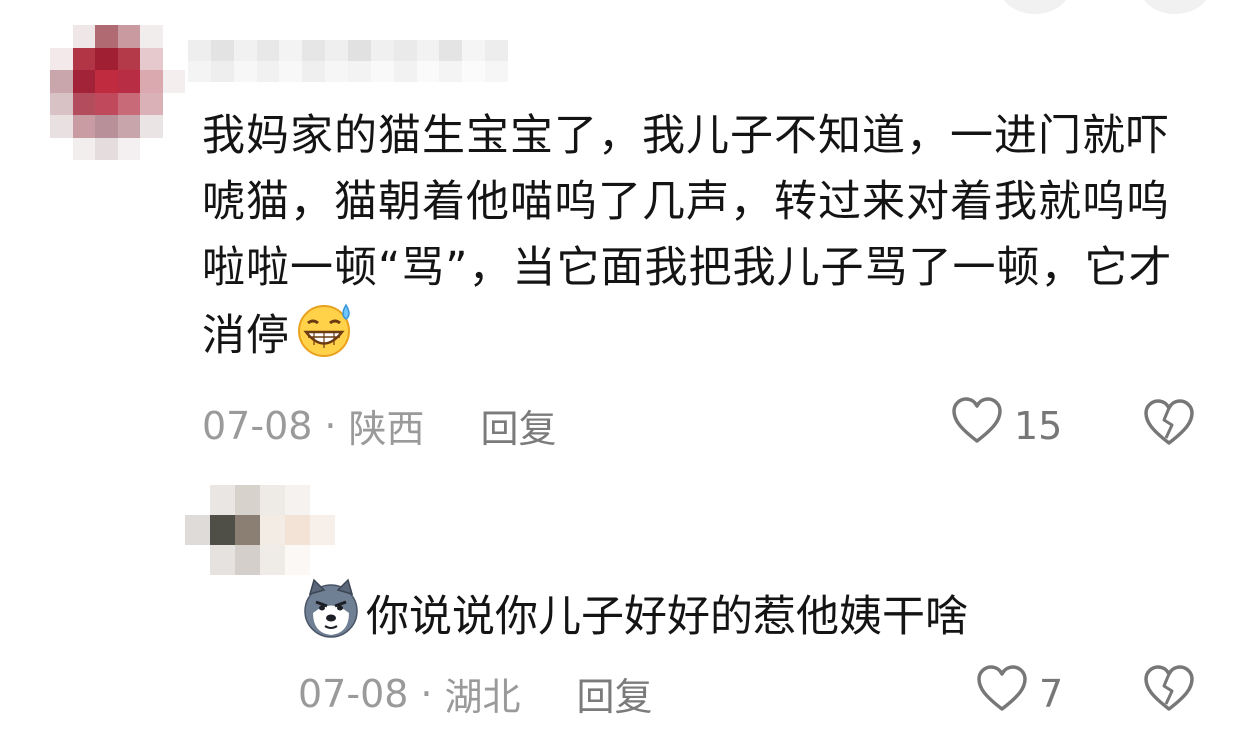 This screenshot has height=746, width=1260. I want to click on comment-meta: 07-08 · 陕西 回复, so click(379, 425).